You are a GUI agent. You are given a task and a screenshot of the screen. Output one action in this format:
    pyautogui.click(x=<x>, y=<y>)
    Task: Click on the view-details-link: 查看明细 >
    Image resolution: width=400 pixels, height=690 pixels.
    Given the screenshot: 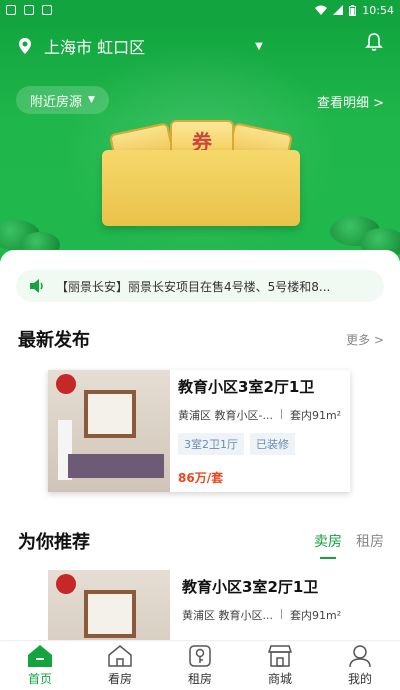 What is the action you would take?
    pyautogui.click(x=350, y=101)
    